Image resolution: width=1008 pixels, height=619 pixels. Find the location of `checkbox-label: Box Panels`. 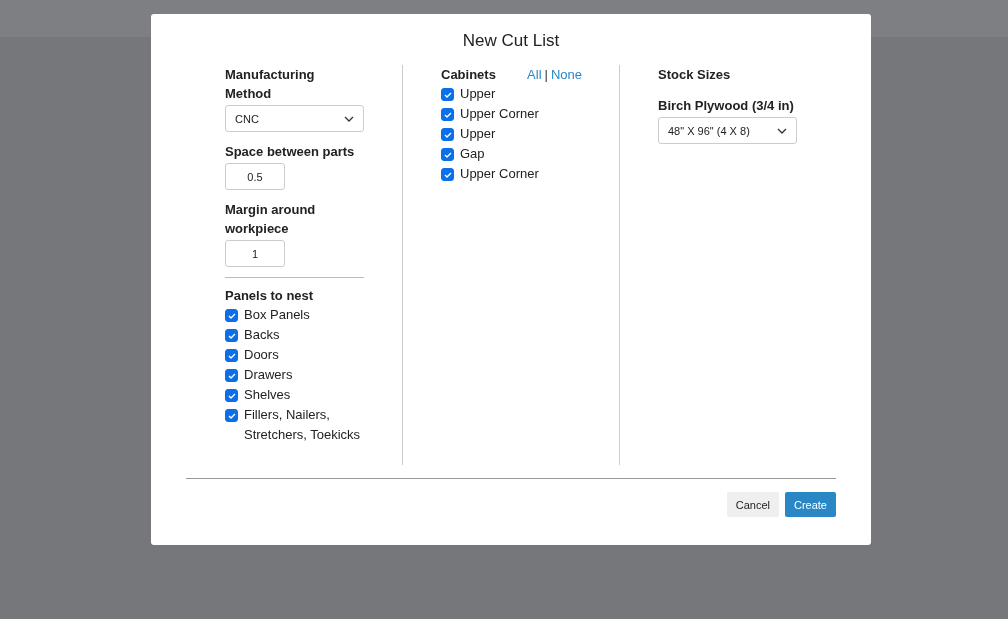

checkbox-label: Box Panels is located at coordinates (277, 315).